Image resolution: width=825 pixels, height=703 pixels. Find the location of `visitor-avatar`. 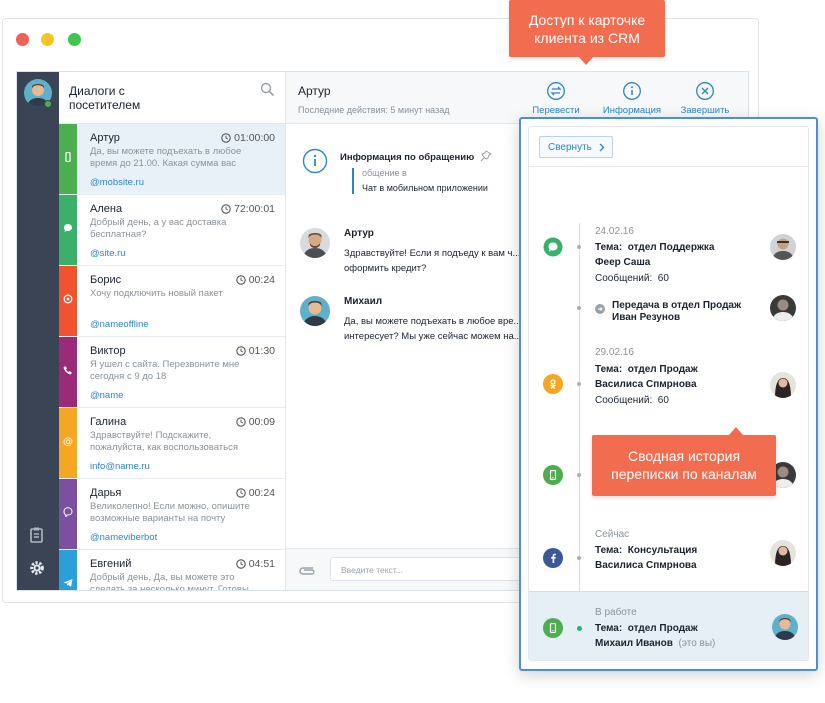

visitor-avatar is located at coordinates (315, 243).